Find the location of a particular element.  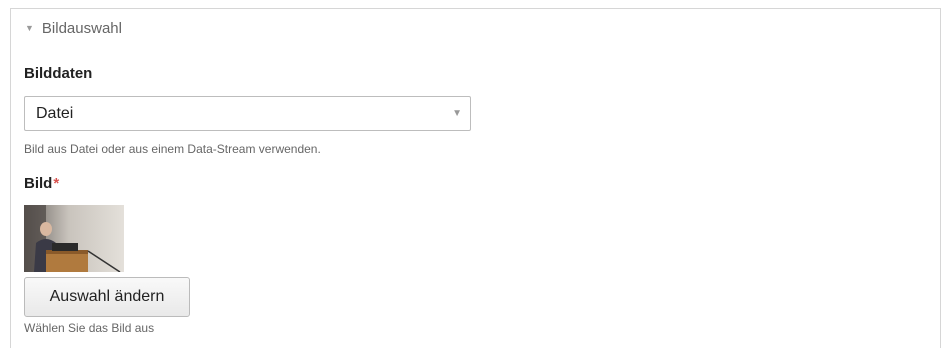

change-selection-button: Auswahl ändern is located at coordinates (107, 297).